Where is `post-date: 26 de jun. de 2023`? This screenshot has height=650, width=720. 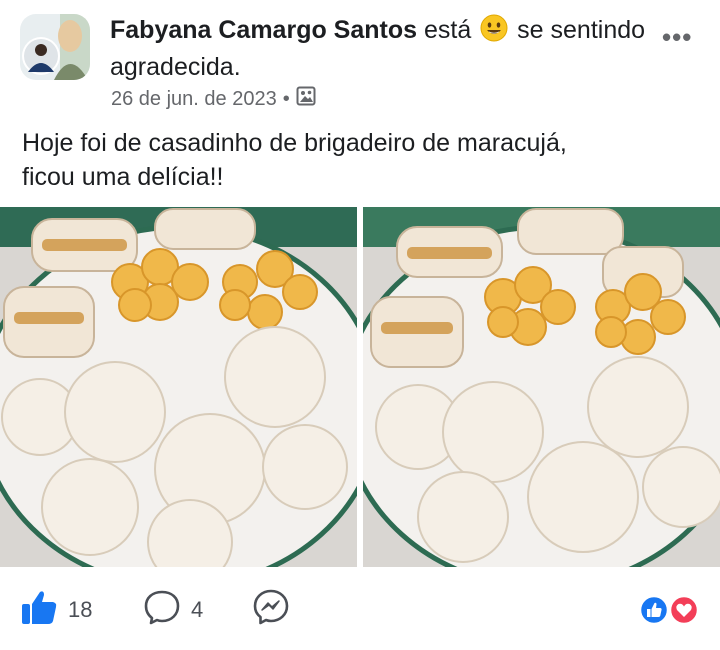
post-date: 26 de jun. de 2023 is located at coordinates (194, 99).